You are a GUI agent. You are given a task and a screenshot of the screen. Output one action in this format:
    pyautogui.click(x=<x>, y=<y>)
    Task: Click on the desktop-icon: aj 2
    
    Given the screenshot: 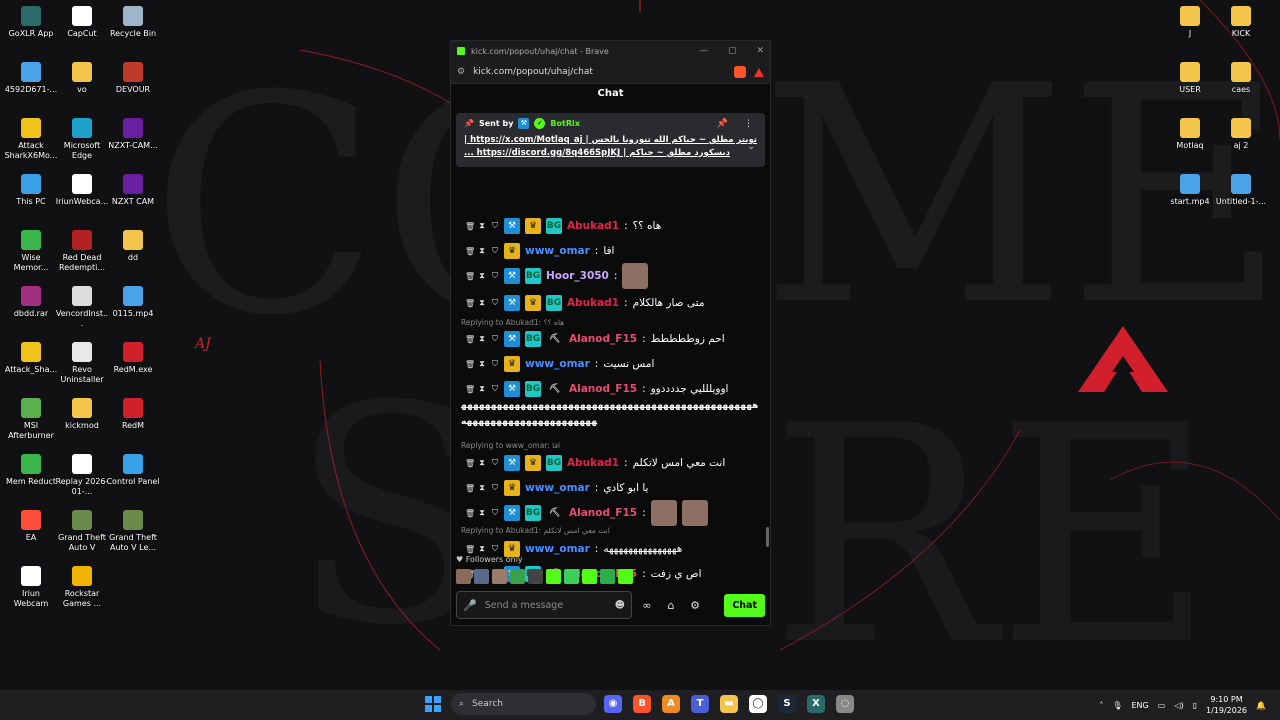 What is the action you would take?
    pyautogui.click(x=1241, y=134)
    